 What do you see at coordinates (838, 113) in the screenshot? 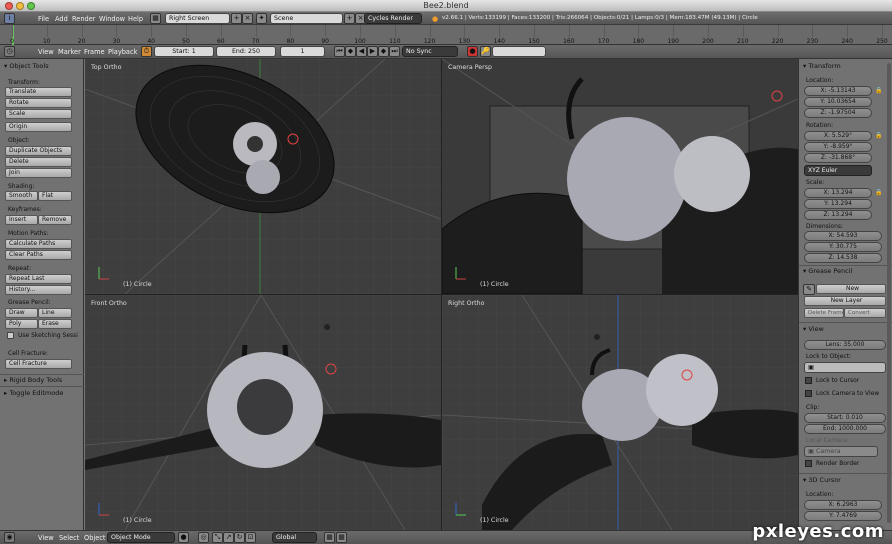
I see `location-z-field: Z: -1.97504` at bounding box center [838, 113].